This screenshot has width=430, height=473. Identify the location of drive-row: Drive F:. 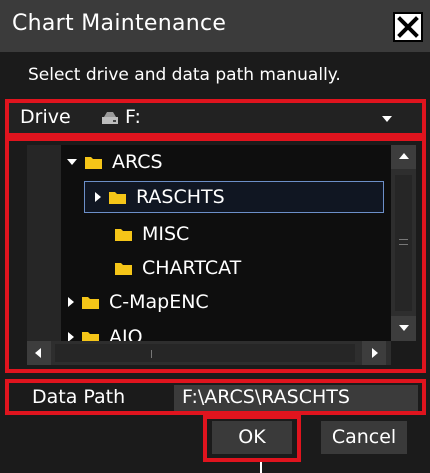
(215, 118).